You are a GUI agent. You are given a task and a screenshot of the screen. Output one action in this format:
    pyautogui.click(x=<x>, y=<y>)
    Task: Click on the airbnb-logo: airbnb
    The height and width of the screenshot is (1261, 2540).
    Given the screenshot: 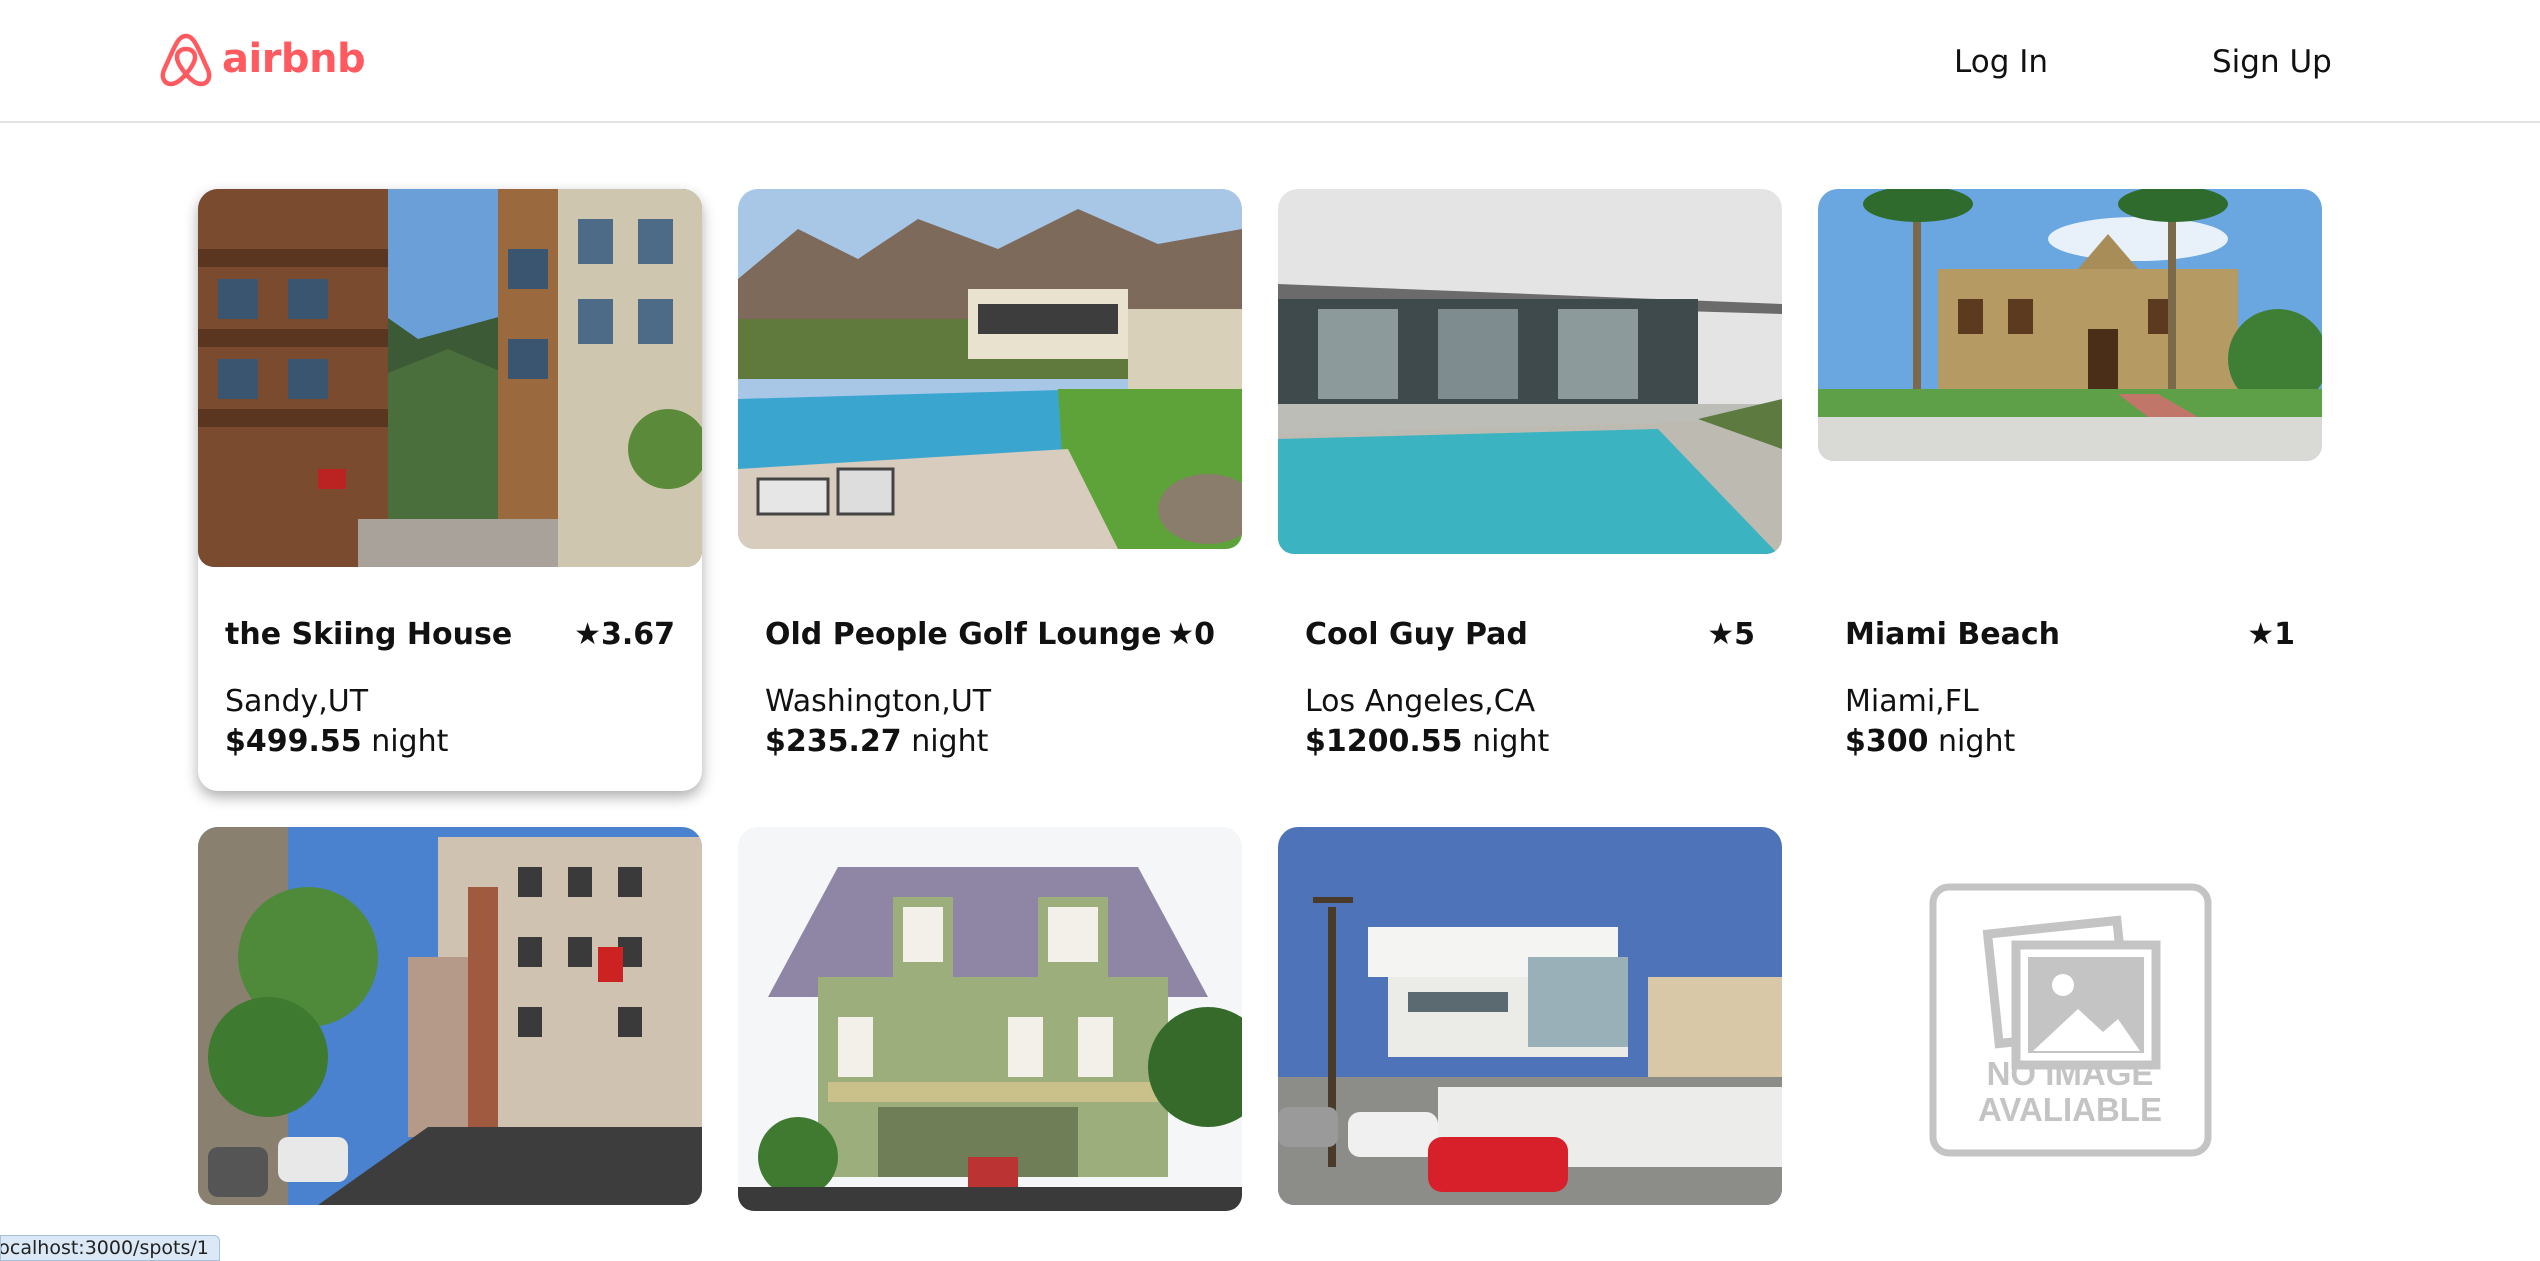 What is the action you would take?
    pyautogui.click(x=262, y=59)
    